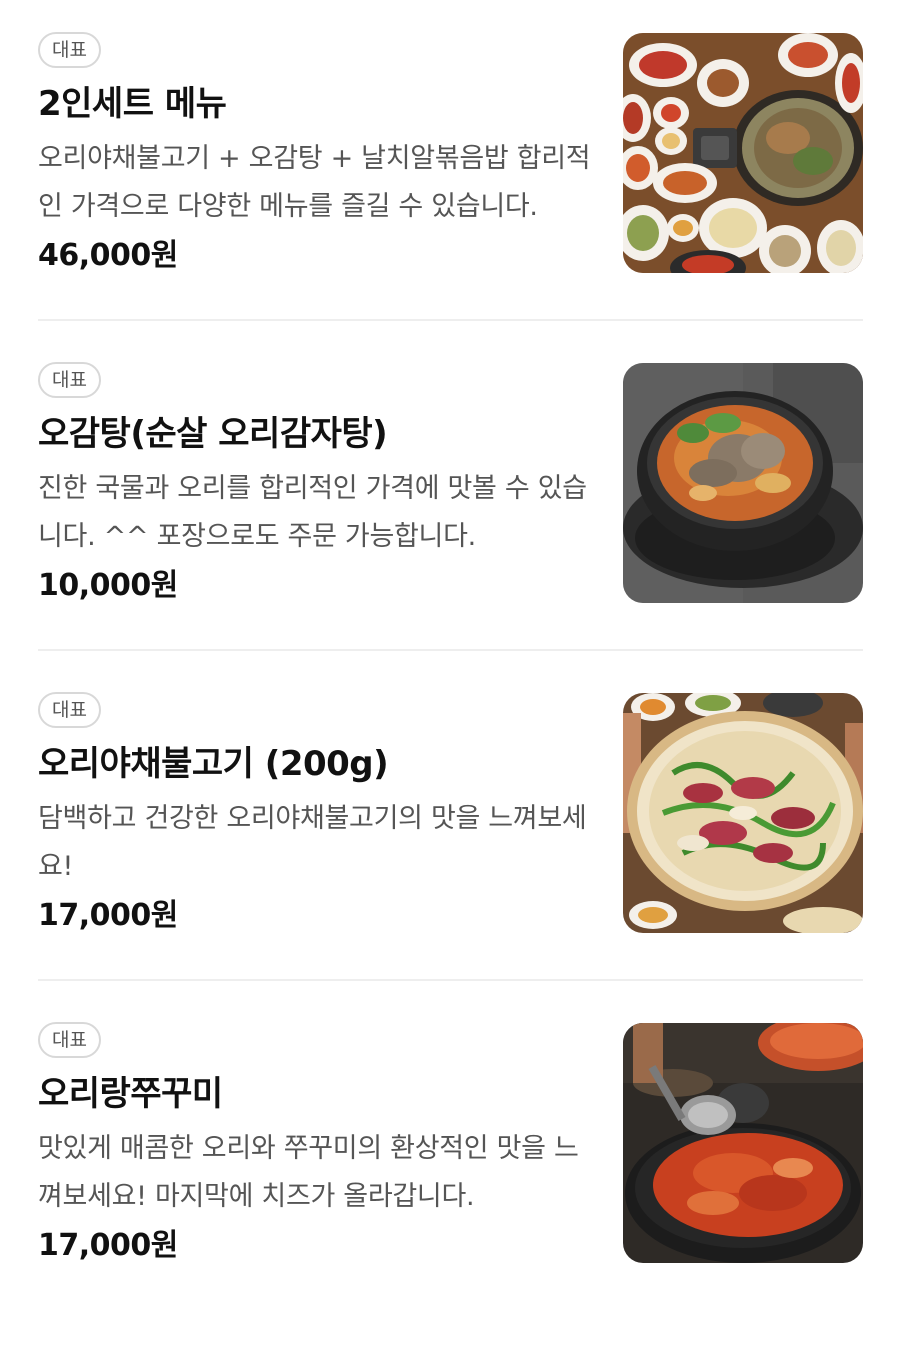 This screenshot has width=900, height=1352. Describe the element at coordinates (108, 585) in the screenshot. I see `menu-item-price: 10,000원` at that location.